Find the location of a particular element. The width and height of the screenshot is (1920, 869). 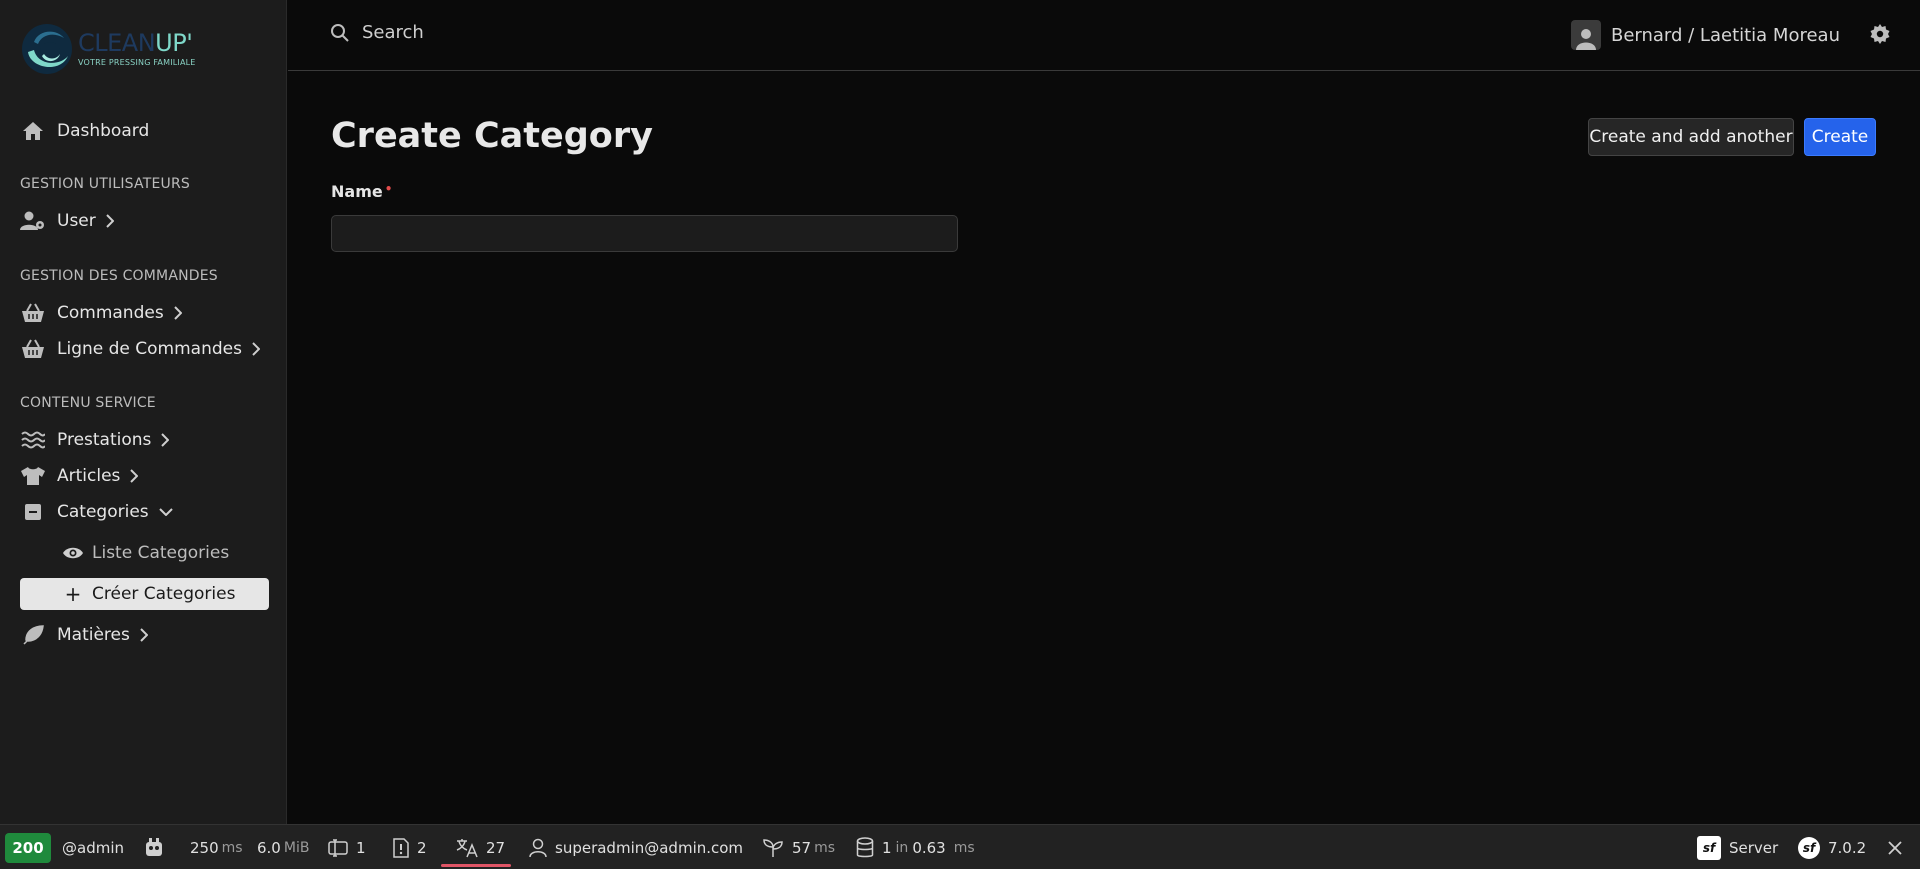

section-title-users: GESTION UTILISATEURS is located at coordinates (105, 184).